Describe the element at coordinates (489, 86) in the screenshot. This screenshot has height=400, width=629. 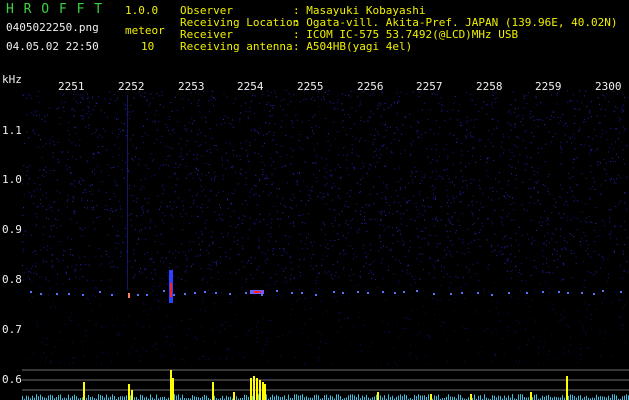
I see `x-tick-label: 2258` at that location.